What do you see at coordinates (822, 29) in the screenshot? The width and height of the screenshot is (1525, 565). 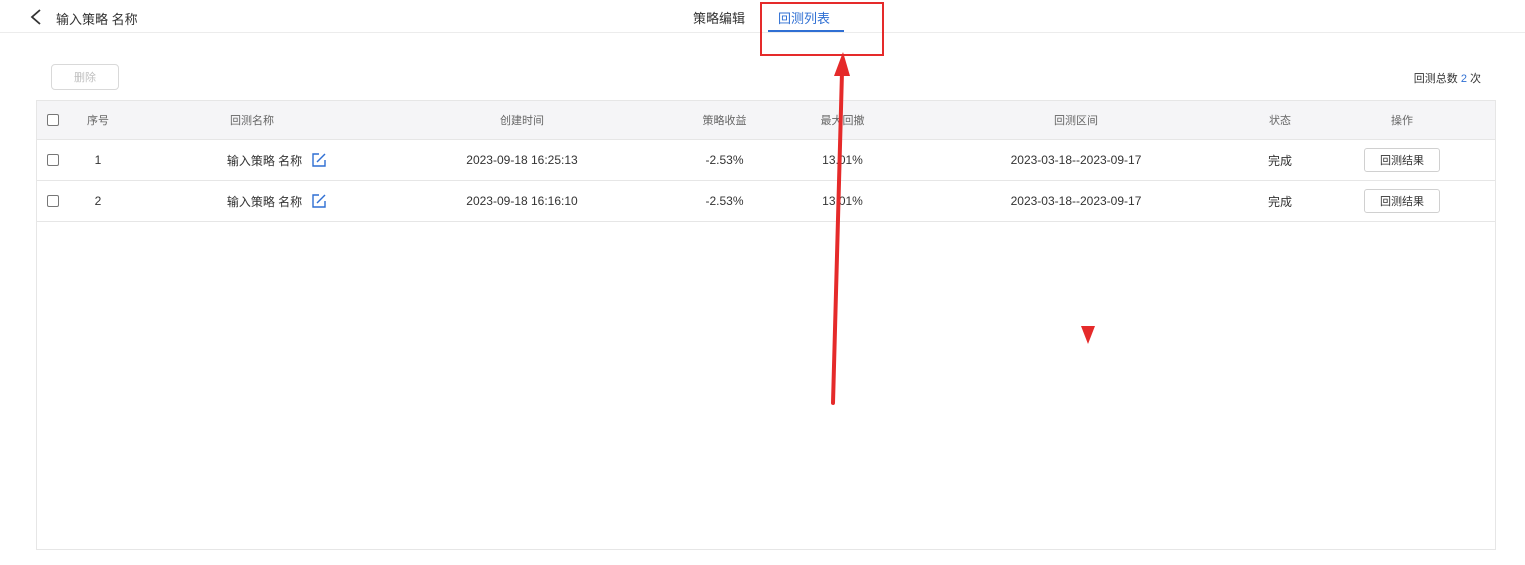 I see `annotation-highlight-box` at bounding box center [822, 29].